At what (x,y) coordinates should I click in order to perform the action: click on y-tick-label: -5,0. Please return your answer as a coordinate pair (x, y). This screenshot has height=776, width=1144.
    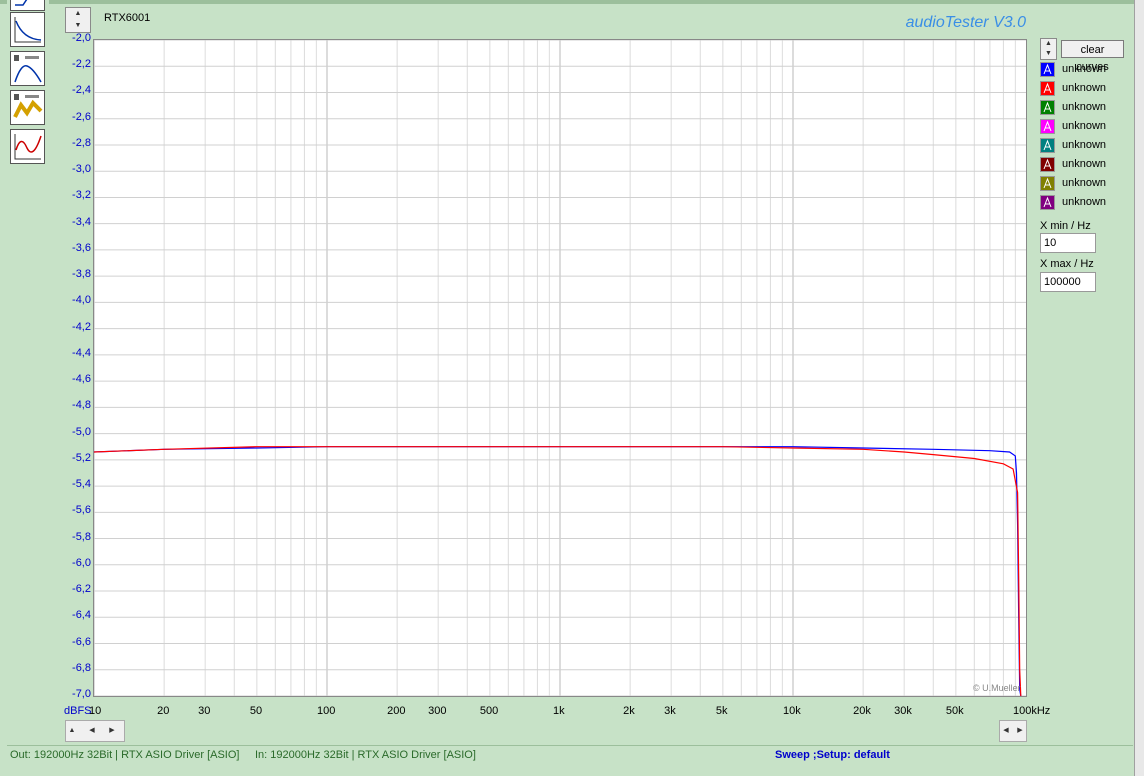
    Looking at the image, I should click on (81, 431).